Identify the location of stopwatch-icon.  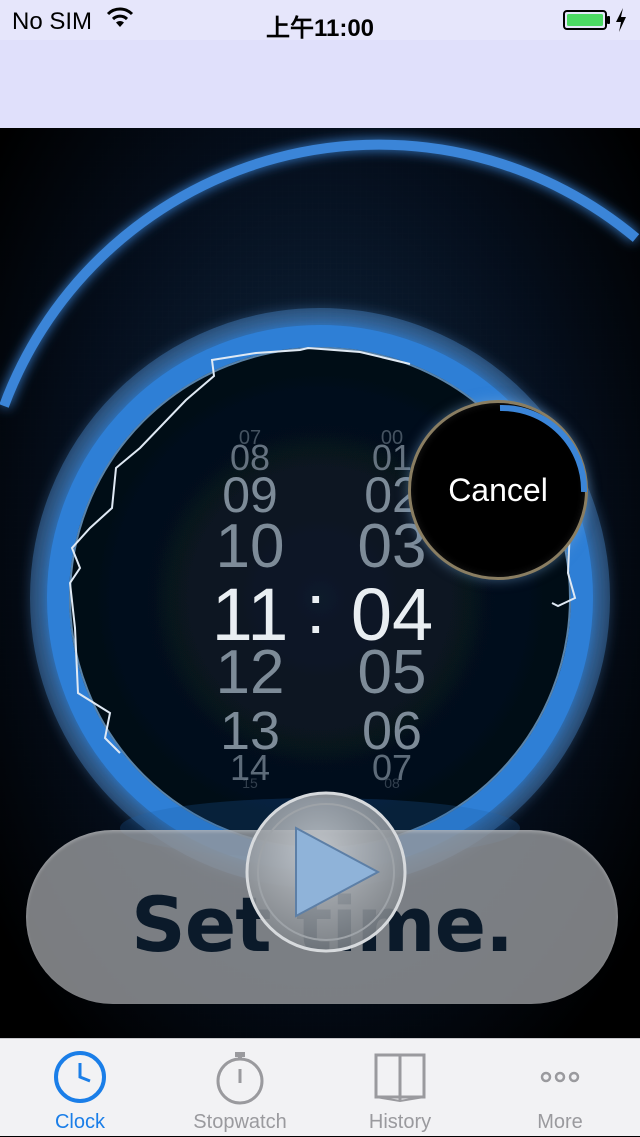
(240, 1078).